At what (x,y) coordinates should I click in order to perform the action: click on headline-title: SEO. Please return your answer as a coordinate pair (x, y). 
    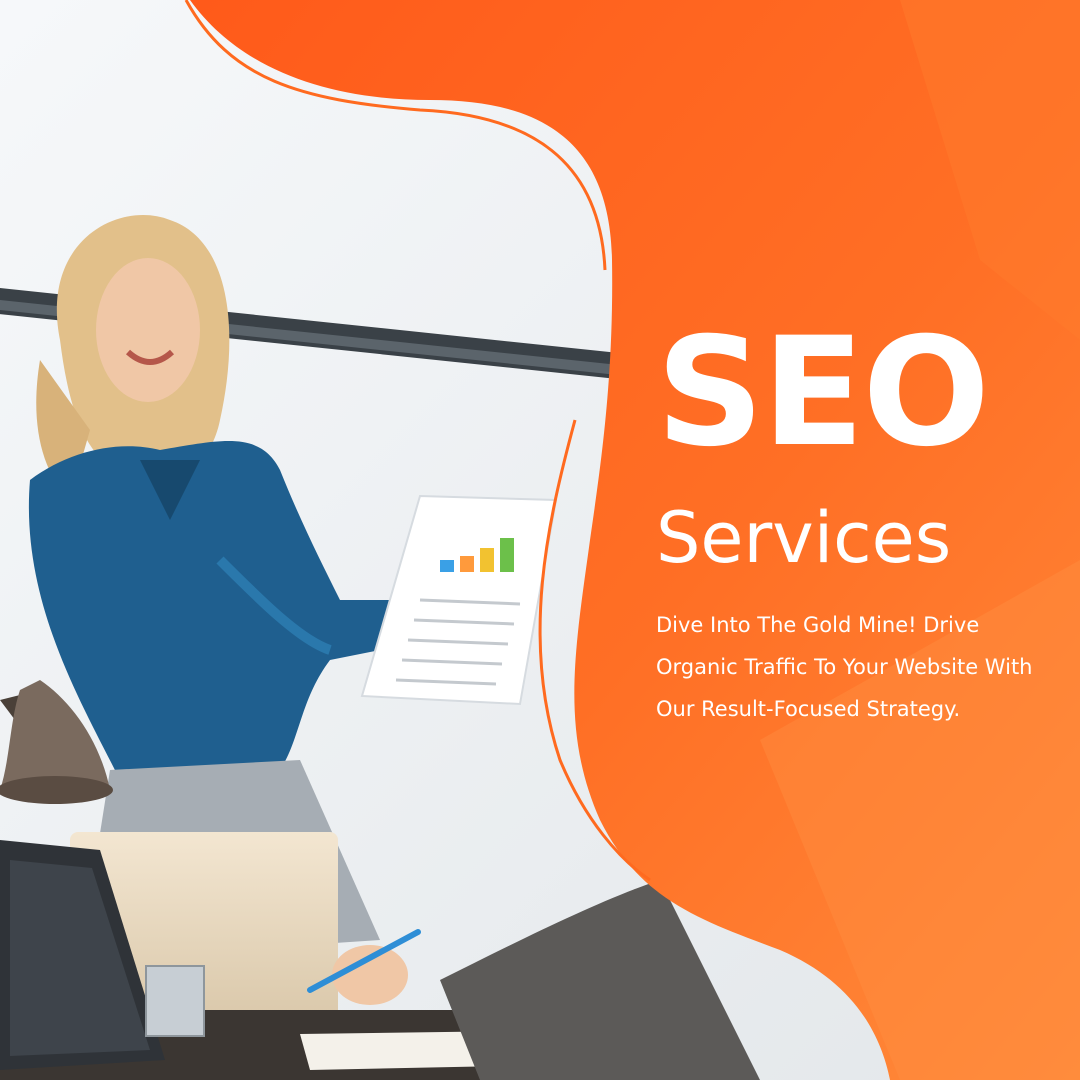
    Looking at the image, I should click on (823, 393).